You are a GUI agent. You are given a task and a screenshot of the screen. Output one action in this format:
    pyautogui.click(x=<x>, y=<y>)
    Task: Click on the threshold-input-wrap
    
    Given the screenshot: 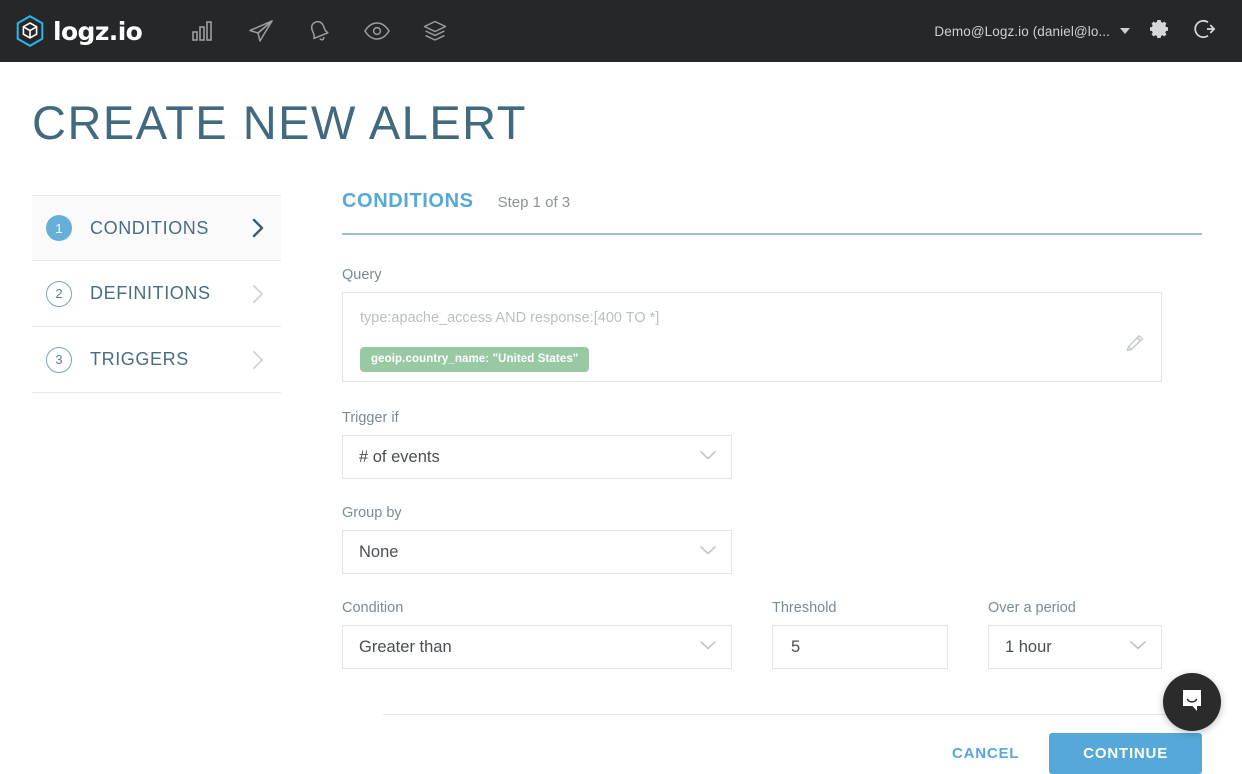 What is the action you would take?
    pyautogui.click(x=860, y=647)
    